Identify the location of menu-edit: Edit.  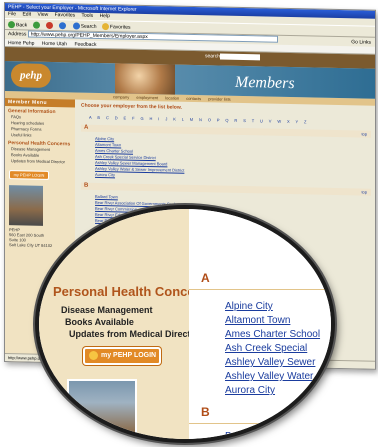
(26, 14).